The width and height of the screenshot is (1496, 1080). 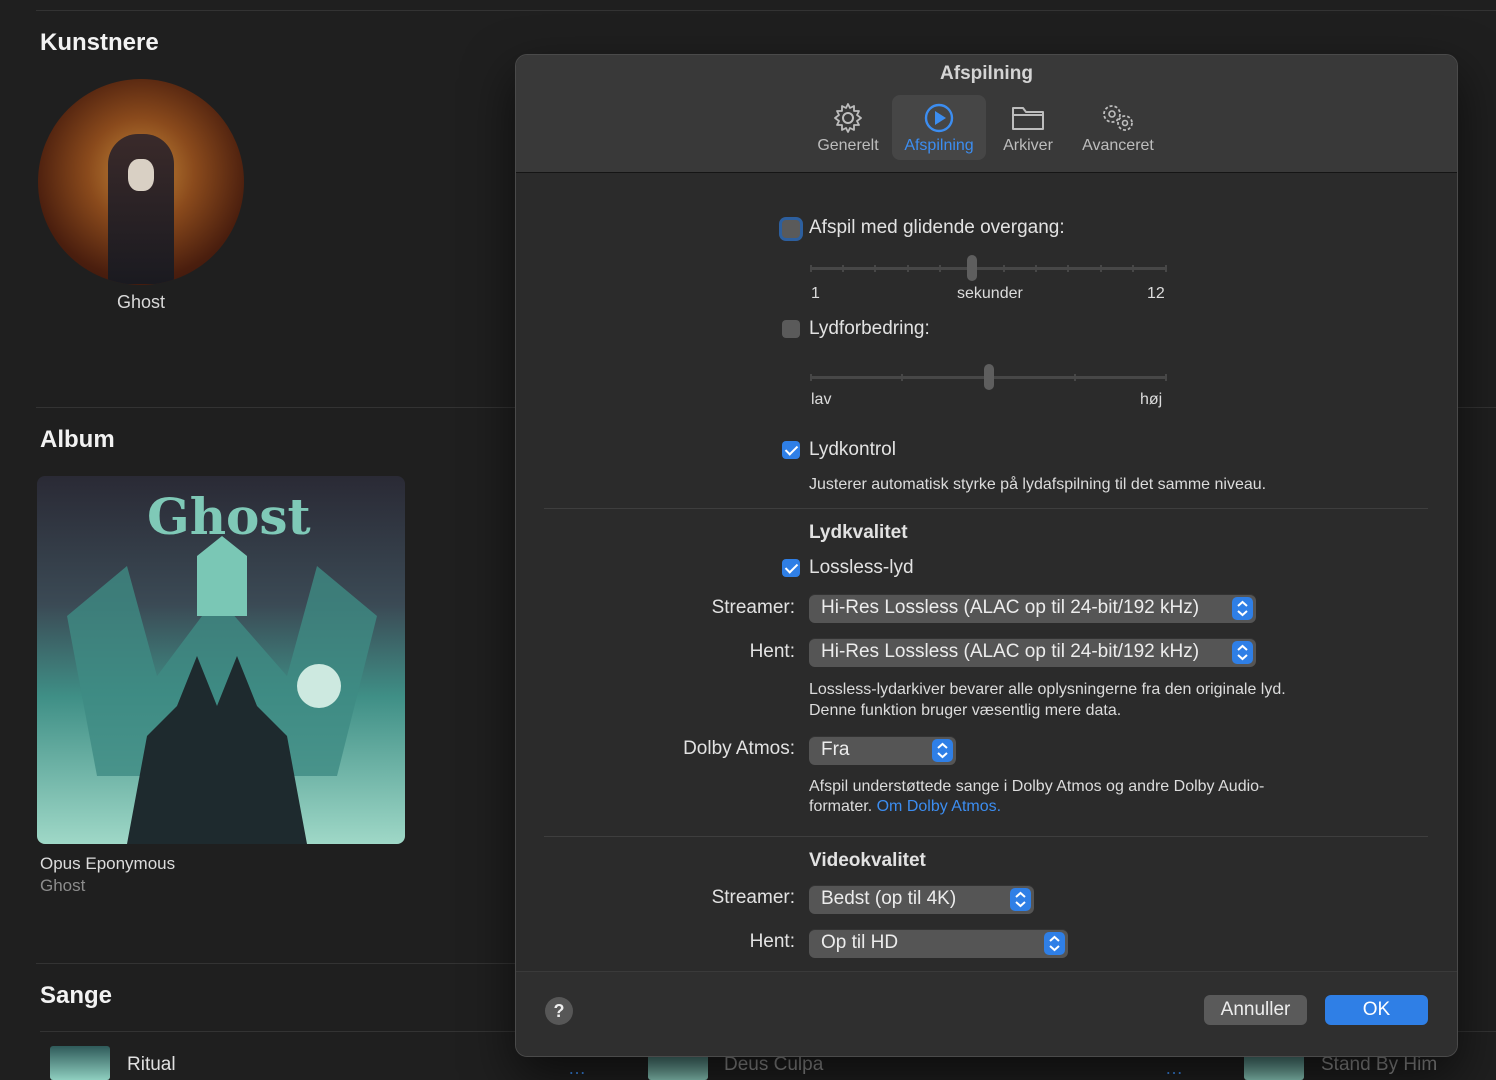 I want to click on audio-streaming-label: Streamer:, so click(x=753, y=607).